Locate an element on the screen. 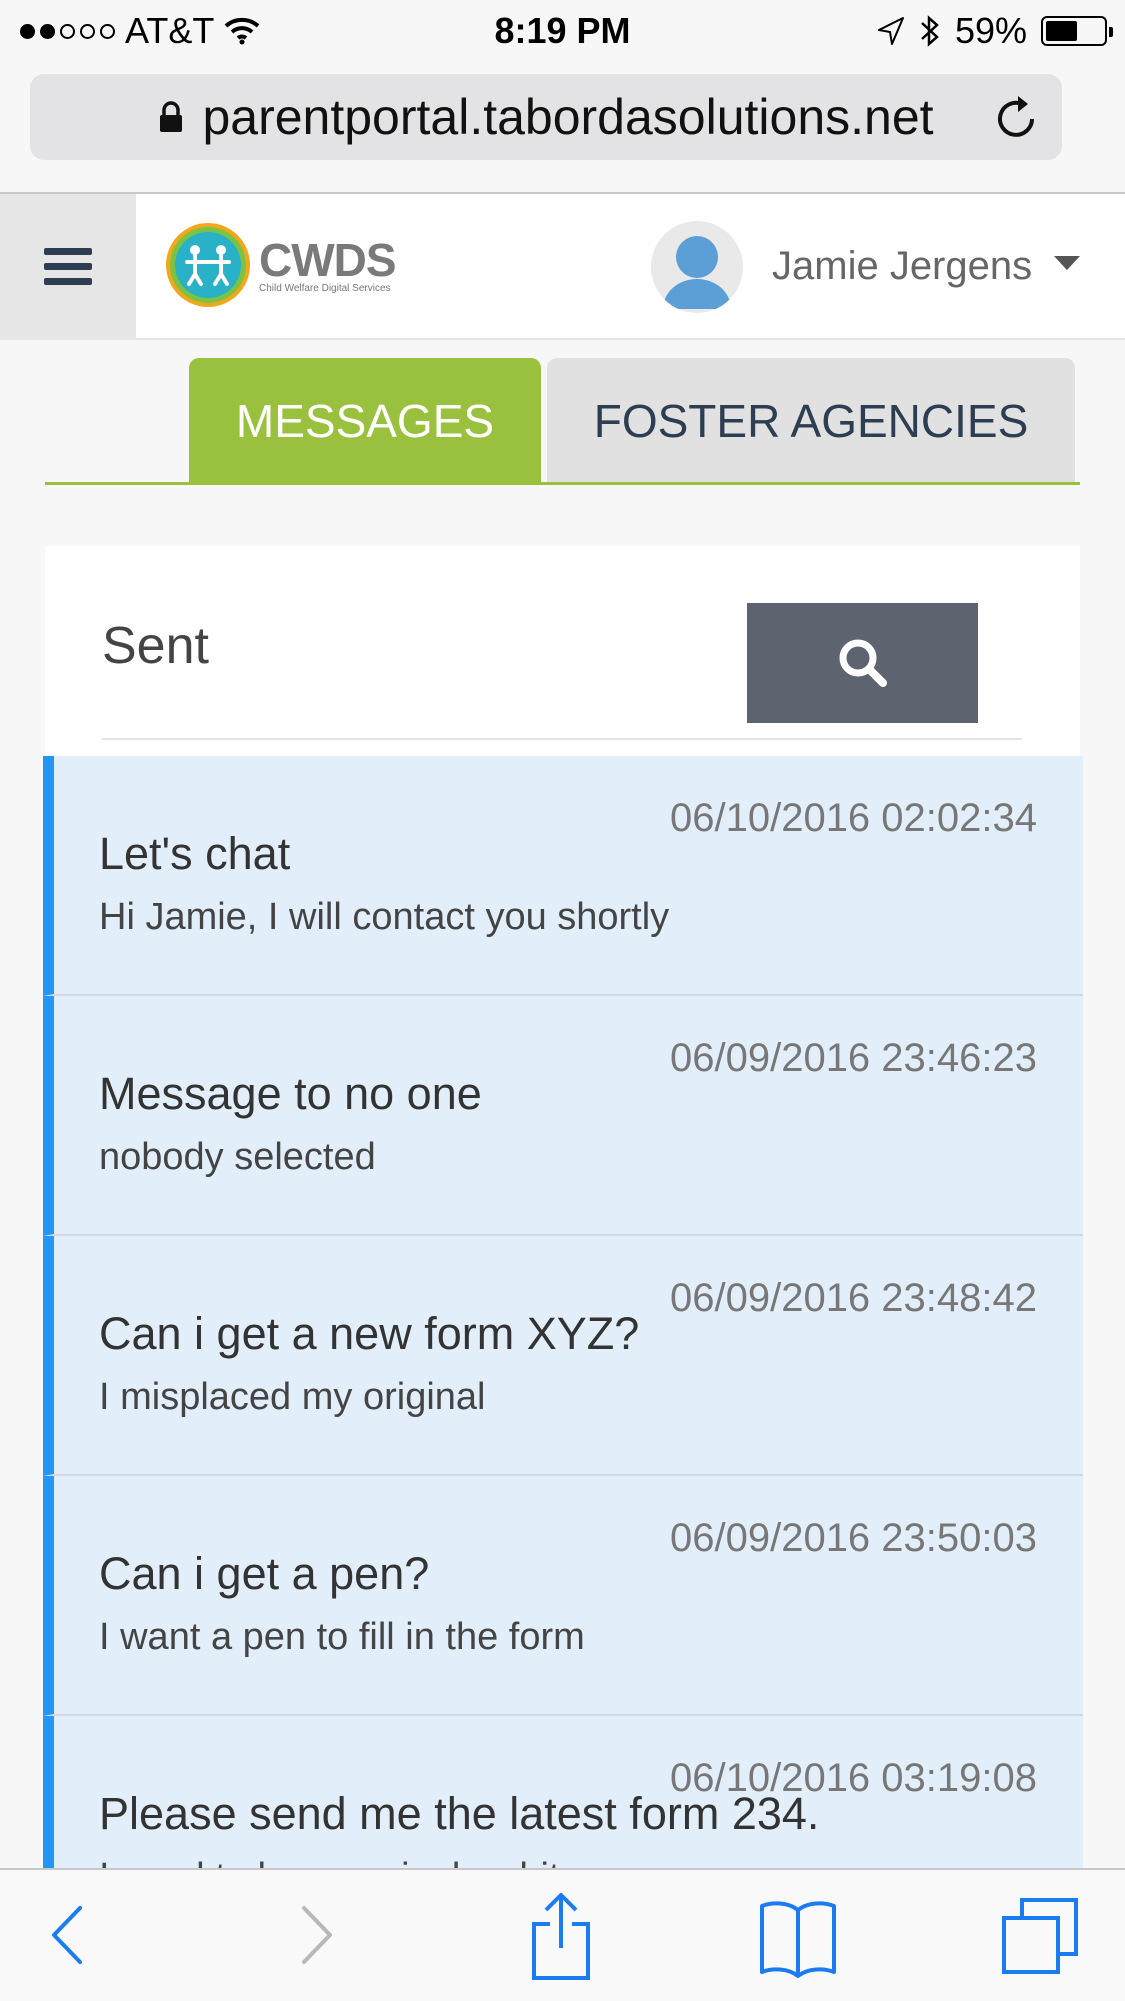  panel-title: Sent is located at coordinates (155, 646).